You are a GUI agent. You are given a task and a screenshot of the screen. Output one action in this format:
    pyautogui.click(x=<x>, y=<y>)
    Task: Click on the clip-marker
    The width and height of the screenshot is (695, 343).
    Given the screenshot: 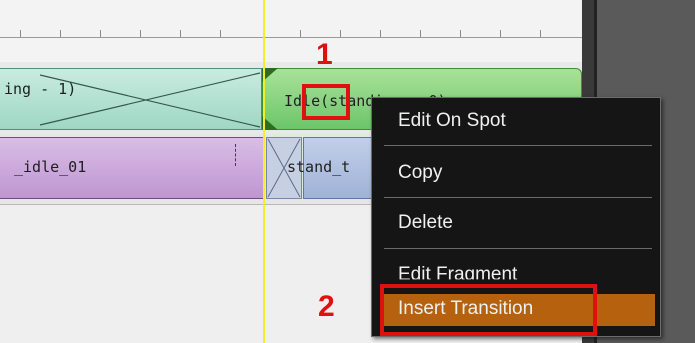 What is the action you would take?
    pyautogui.click(x=236, y=155)
    